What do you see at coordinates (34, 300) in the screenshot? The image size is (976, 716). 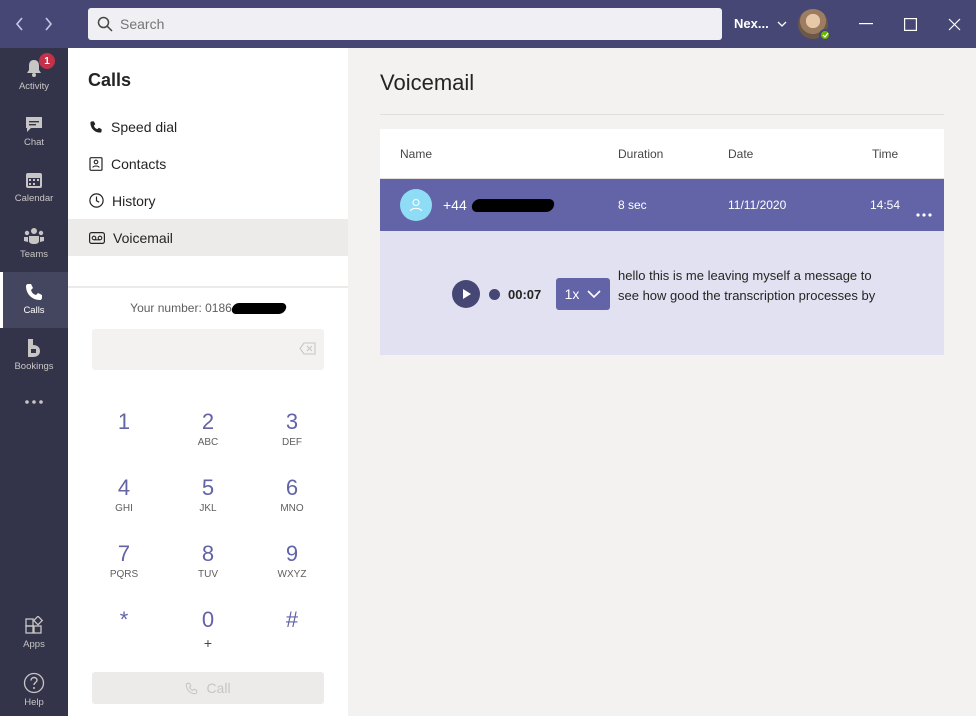 I see `rail-item-calls: Calls` at bounding box center [34, 300].